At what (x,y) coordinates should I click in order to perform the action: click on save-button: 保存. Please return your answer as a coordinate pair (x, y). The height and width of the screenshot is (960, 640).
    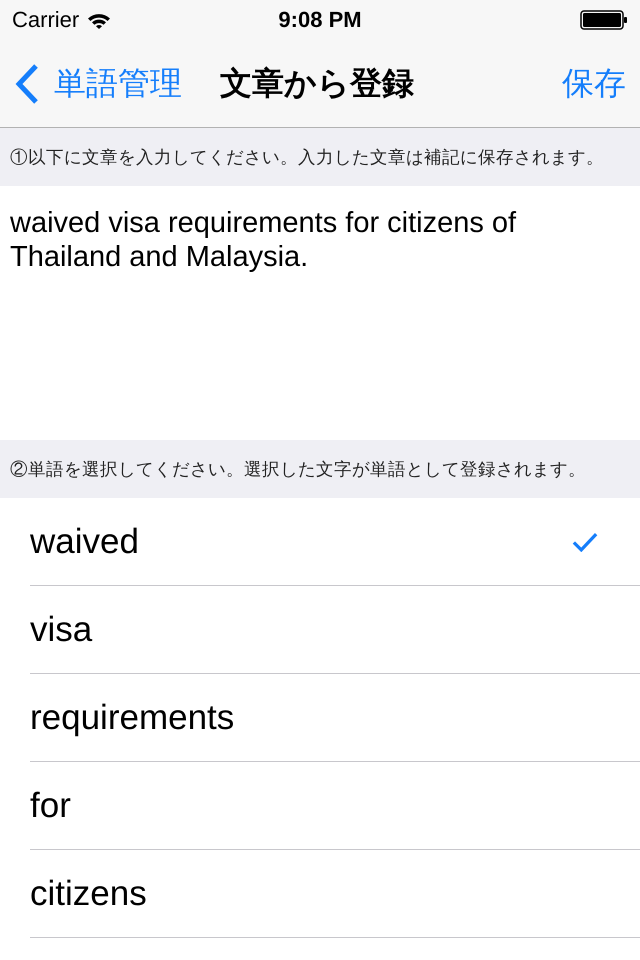
    Looking at the image, I should click on (594, 84).